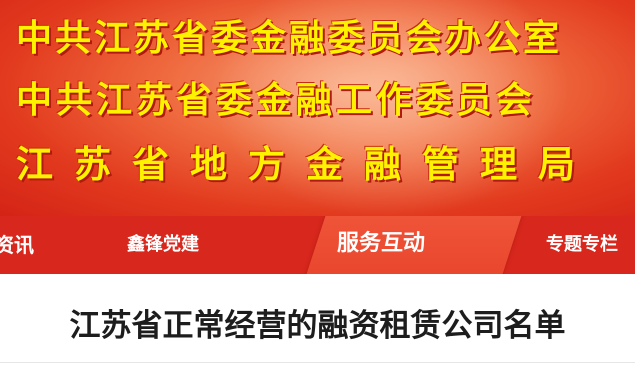  I want to click on banner-title-line-1: 中共江苏省委金融委员会办公室, so click(289, 38).